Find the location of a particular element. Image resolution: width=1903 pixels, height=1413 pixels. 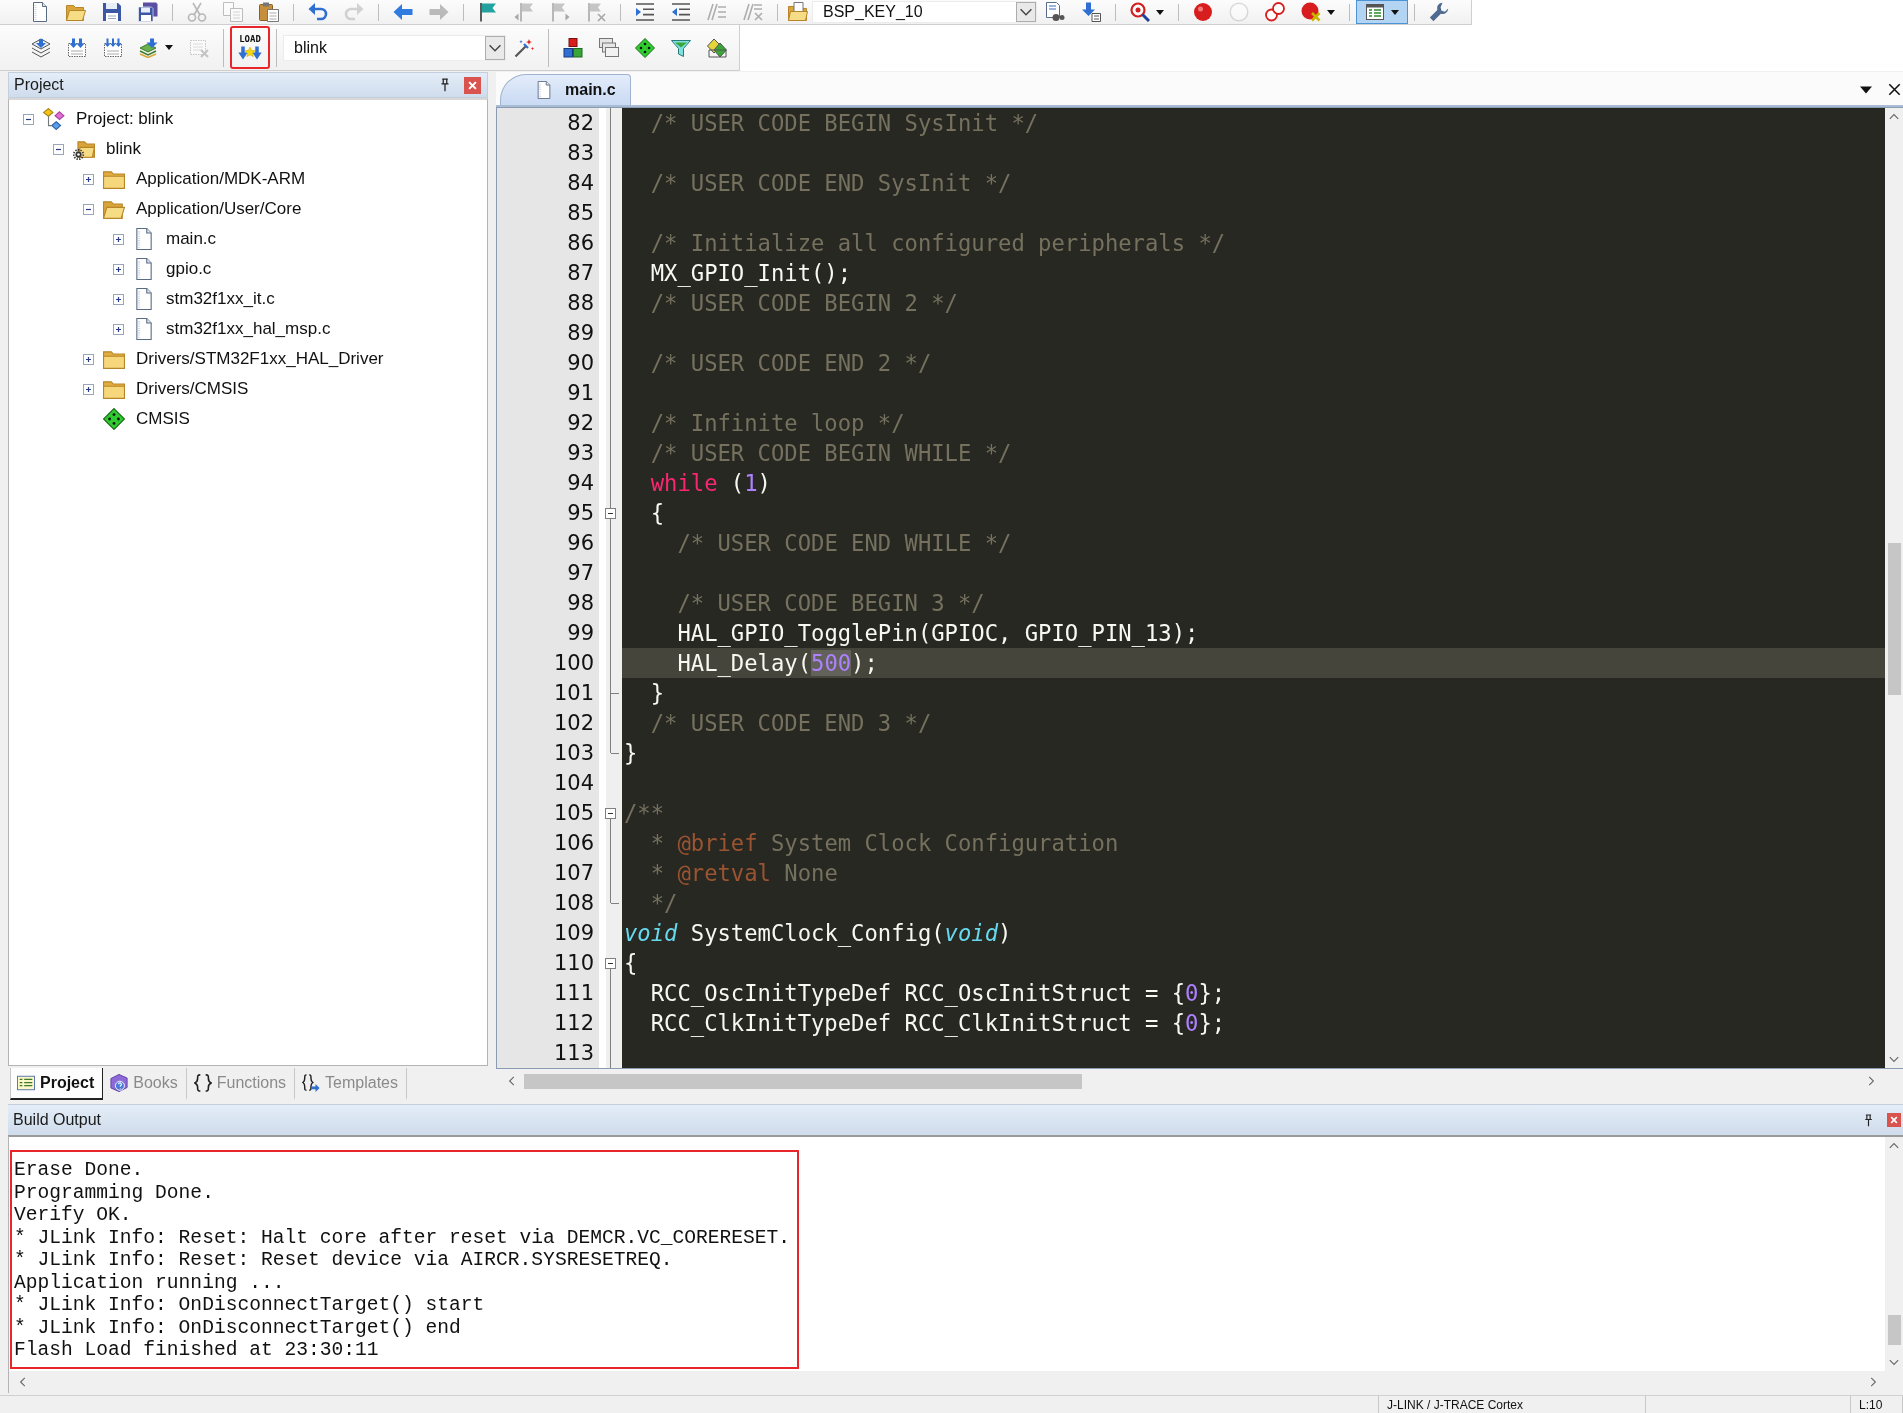

line-number: 98 is located at coordinates (580, 603).